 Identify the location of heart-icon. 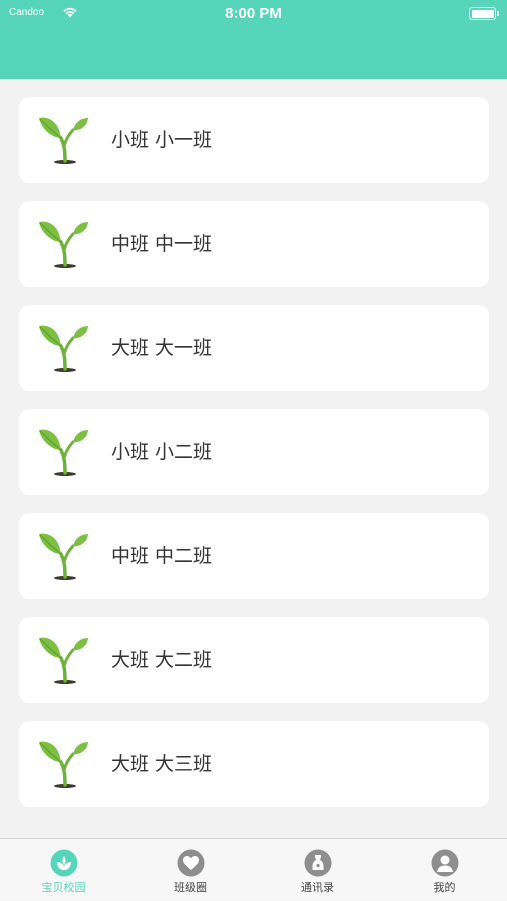
(190, 863).